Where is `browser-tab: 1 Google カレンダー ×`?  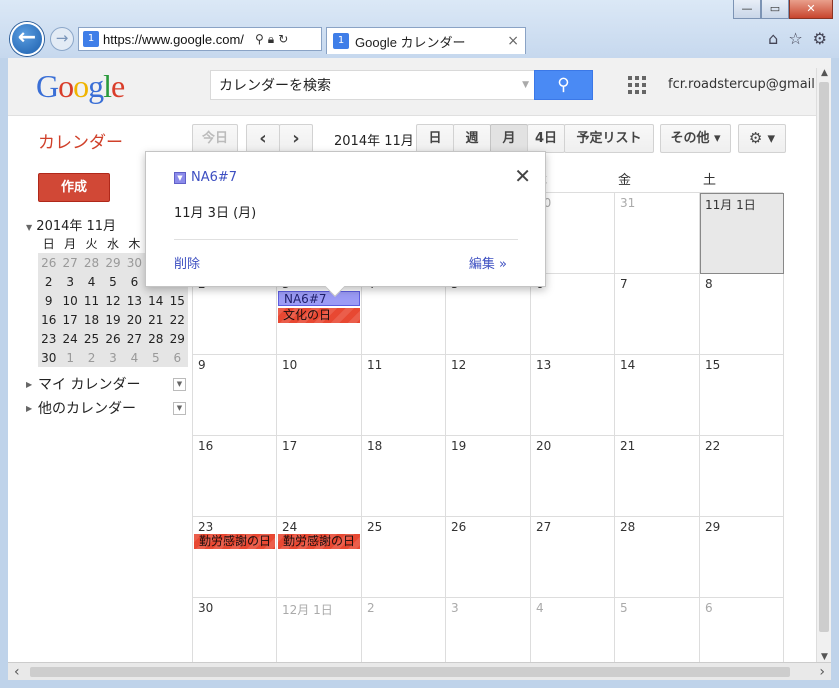 browser-tab: 1 Google カレンダー × is located at coordinates (426, 40).